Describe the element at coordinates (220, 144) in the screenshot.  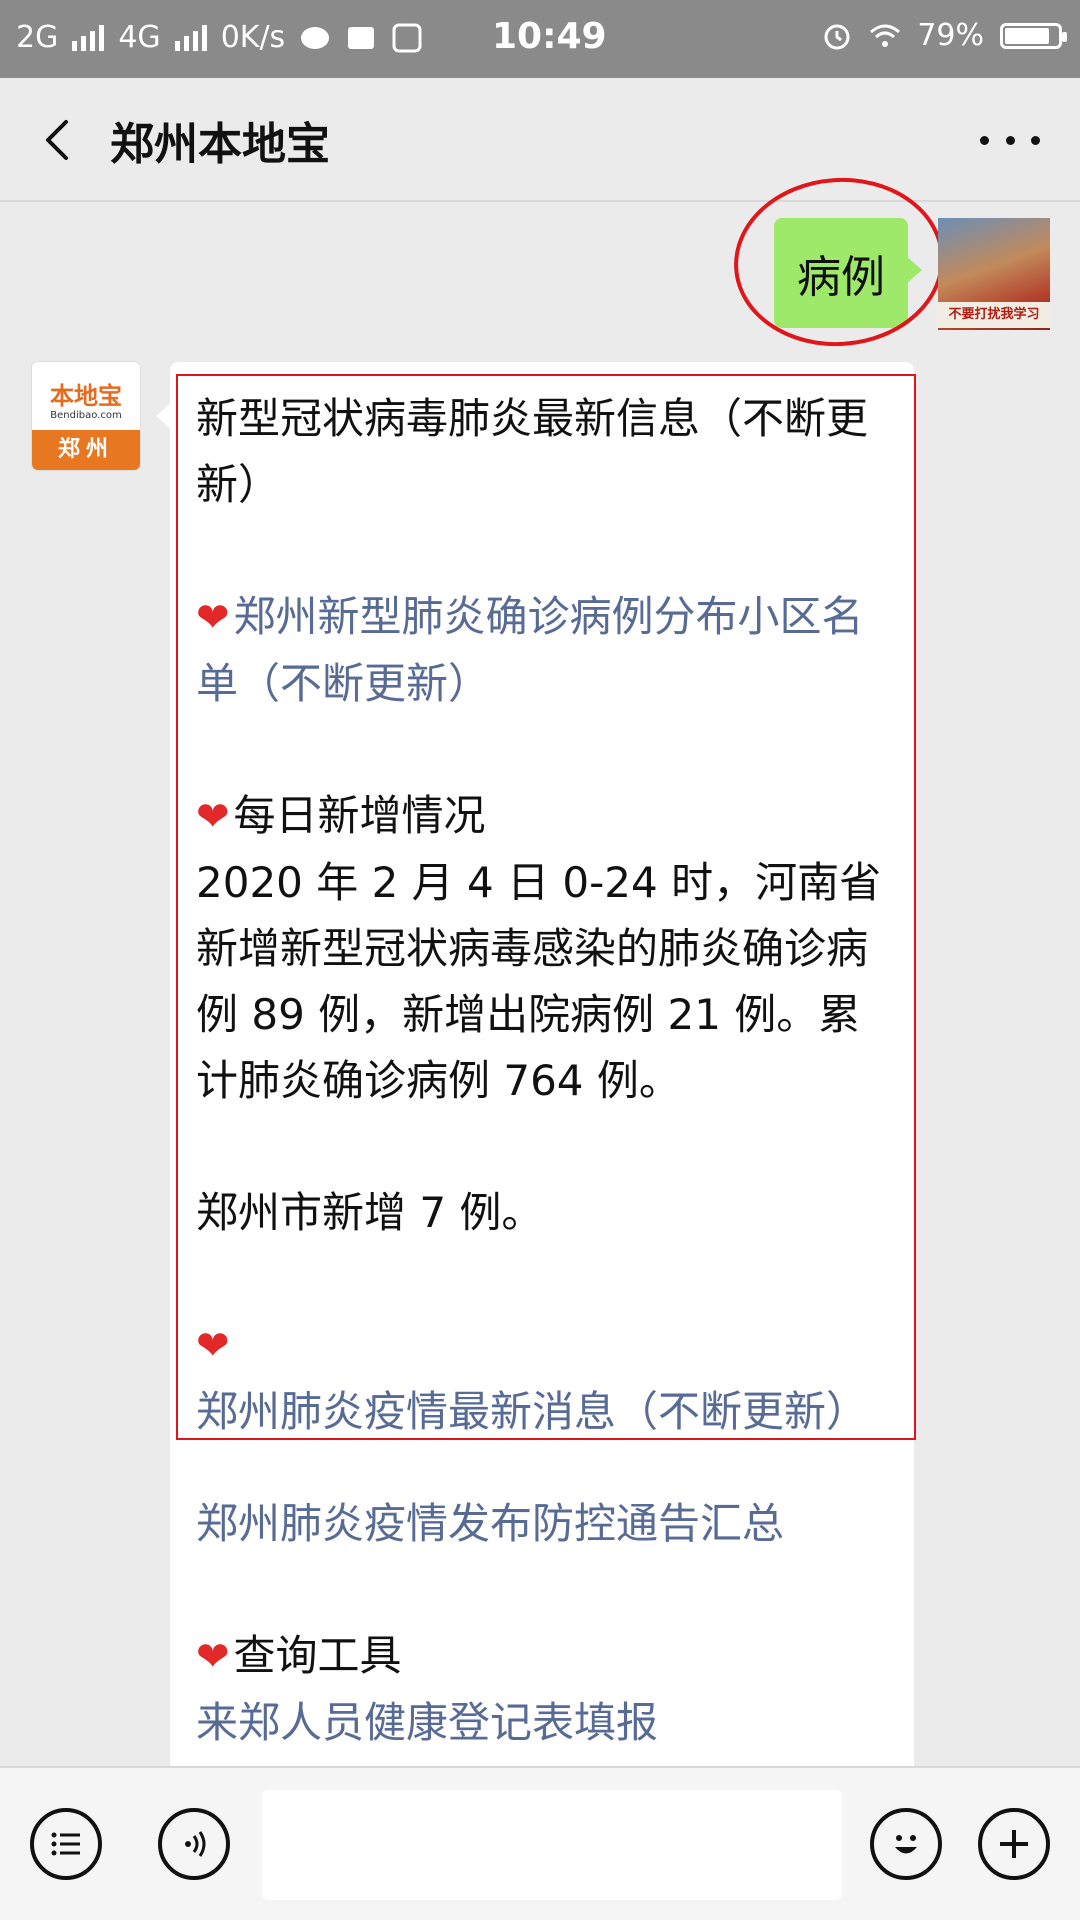
I see `chat-title: 郑州本地宝` at that location.